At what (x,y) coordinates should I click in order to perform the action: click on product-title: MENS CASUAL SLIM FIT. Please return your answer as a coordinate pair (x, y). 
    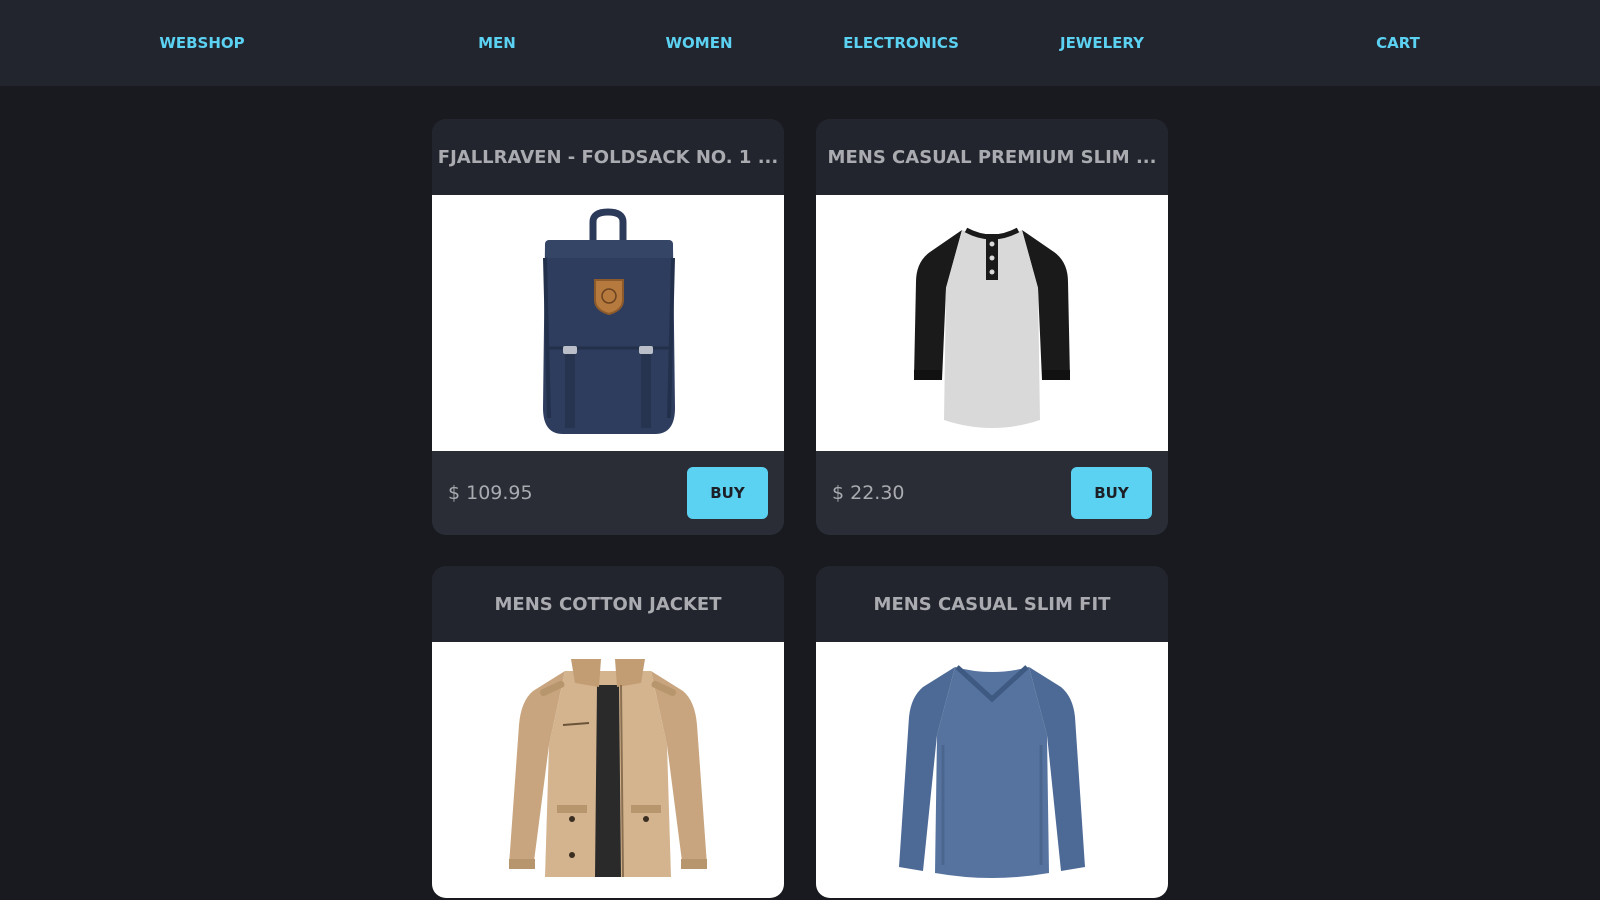
    Looking at the image, I should click on (992, 604).